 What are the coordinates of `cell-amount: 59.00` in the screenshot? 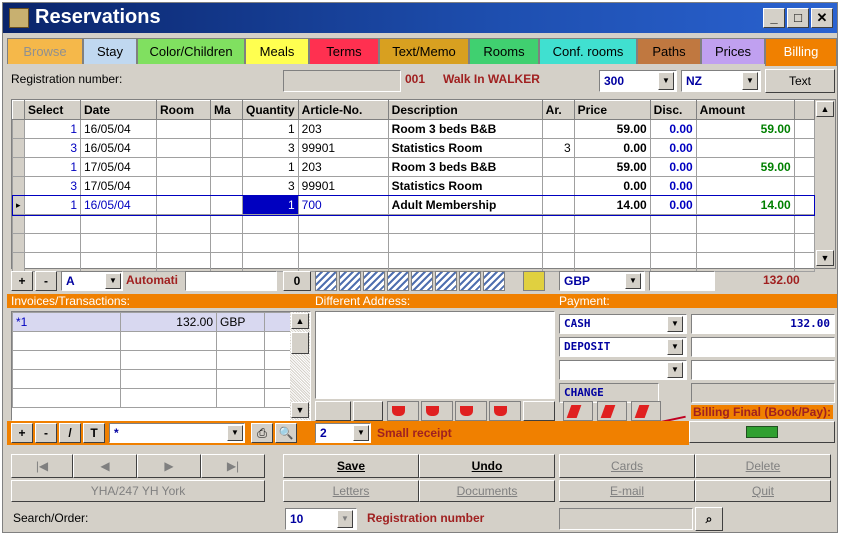 It's located at (745, 129).